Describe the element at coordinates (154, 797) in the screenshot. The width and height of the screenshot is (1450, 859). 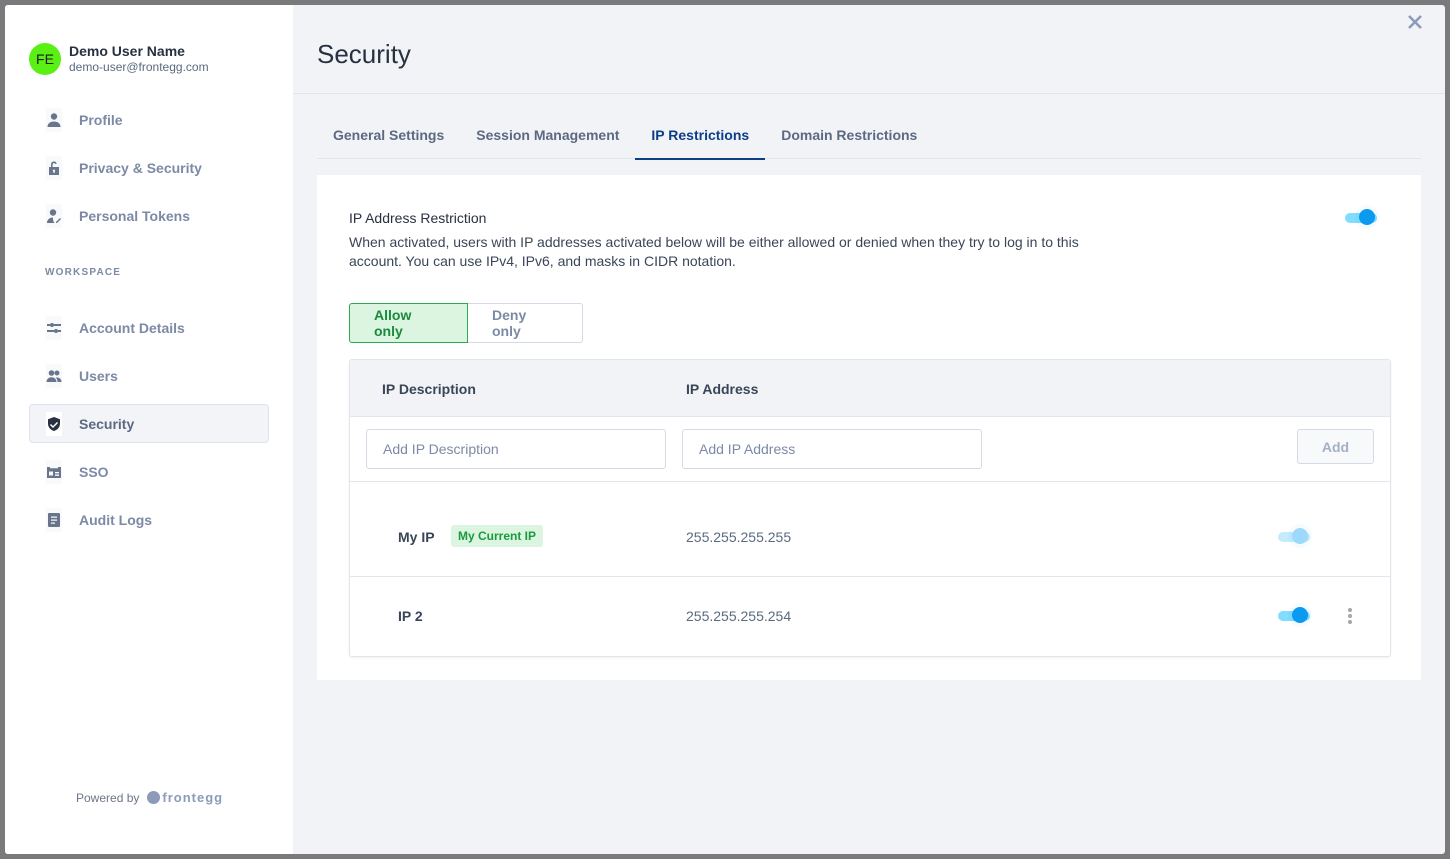
I see `frontegg-logo-icon` at that location.